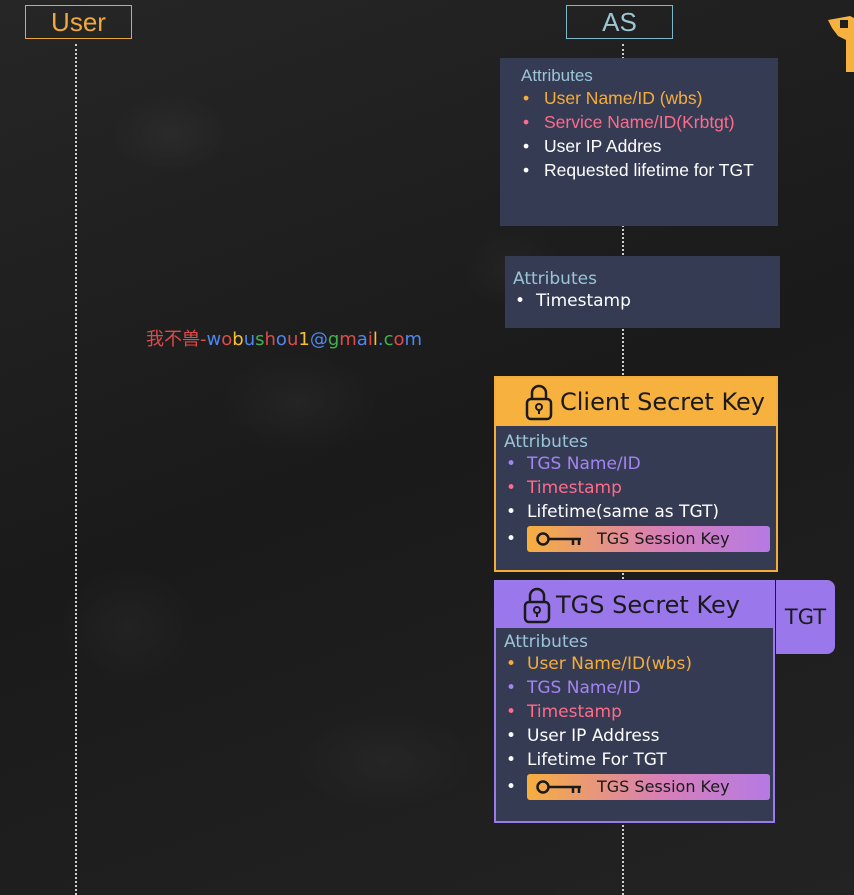 The height and width of the screenshot is (895, 854). Describe the element at coordinates (635, 736) in the screenshot. I see `attribute-item: User IP Address` at that location.